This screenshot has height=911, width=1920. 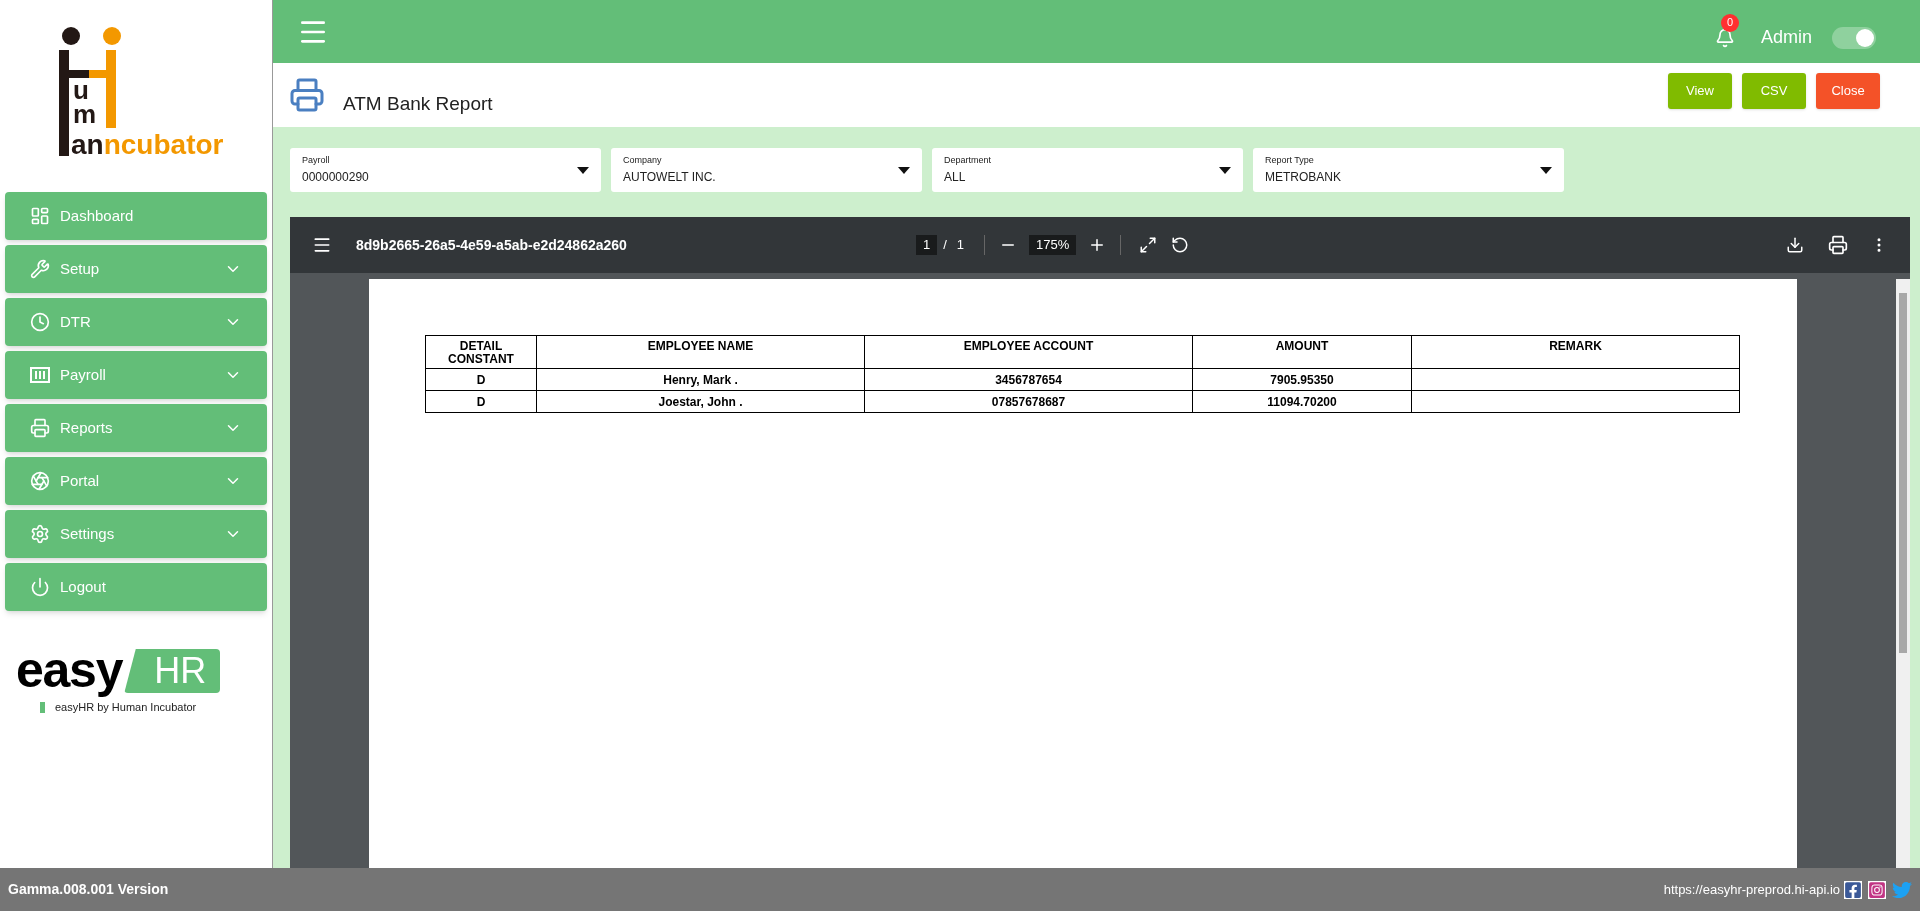 I want to click on action-button: CSV, so click(x=1774, y=91).